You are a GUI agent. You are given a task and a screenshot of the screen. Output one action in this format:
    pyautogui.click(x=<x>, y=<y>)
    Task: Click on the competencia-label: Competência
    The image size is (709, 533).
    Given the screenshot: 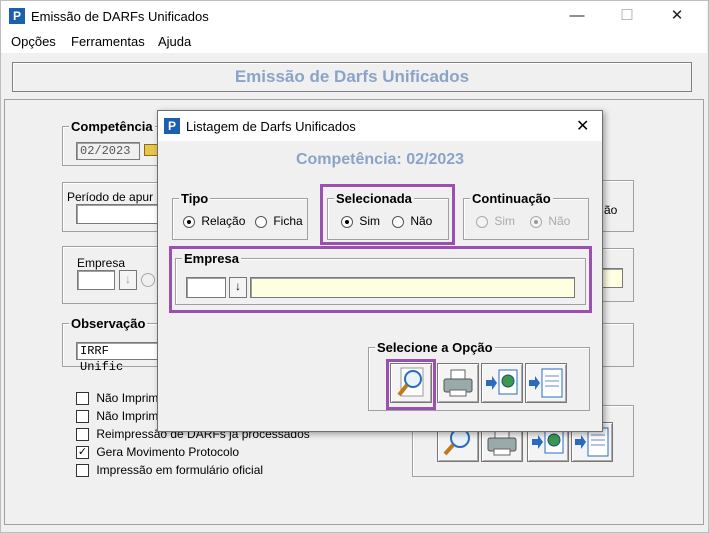 What is the action you would take?
    pyautogui.click(x=112, y=126)
    